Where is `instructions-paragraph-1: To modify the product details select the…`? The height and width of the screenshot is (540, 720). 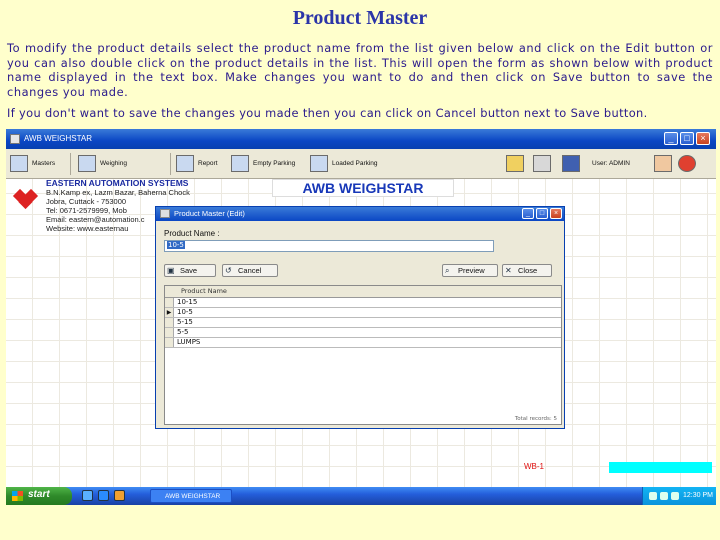
instructions-paragraph-1: To modify the product details select the… is located at coordinates (360, 70).